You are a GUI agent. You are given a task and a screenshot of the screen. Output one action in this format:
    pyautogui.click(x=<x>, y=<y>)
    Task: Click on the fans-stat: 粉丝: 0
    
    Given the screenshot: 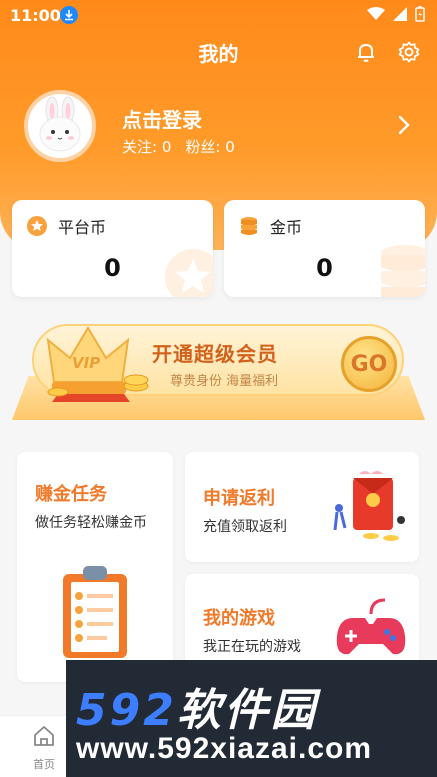 What is the action you would take?
    pyautogui.click(x=209, y=146)
    